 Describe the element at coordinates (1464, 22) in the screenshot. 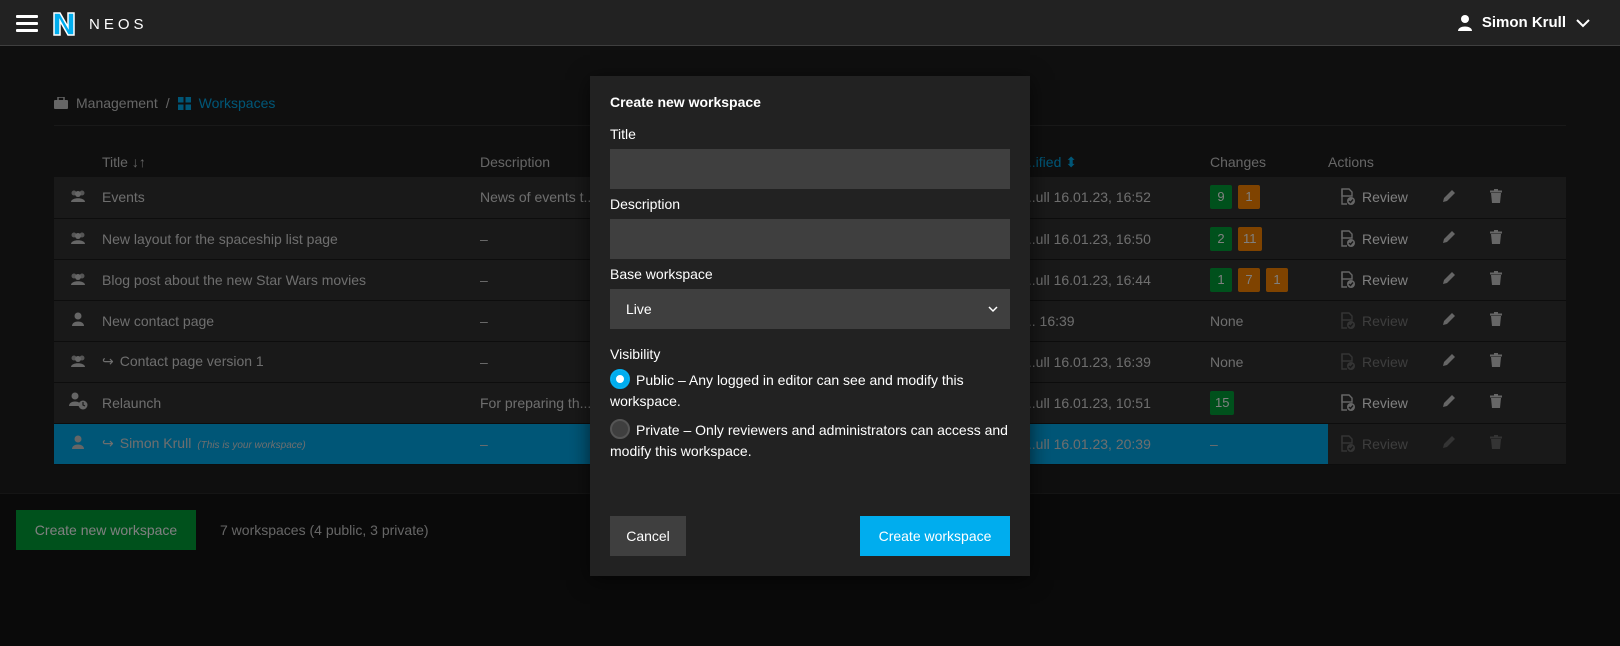

I see `user-icon` at that location.